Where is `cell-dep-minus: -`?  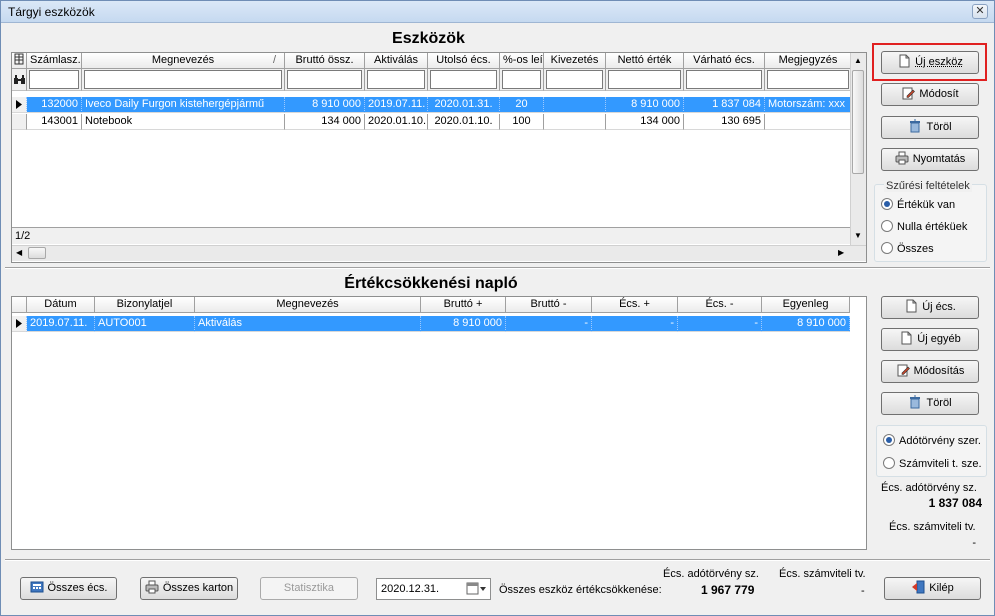
cell-dep-minus: - is located at coordinates (720, 324).